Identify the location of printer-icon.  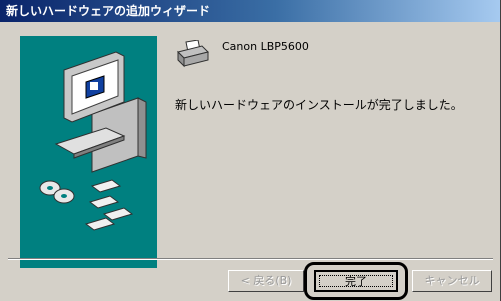
(193, 53).